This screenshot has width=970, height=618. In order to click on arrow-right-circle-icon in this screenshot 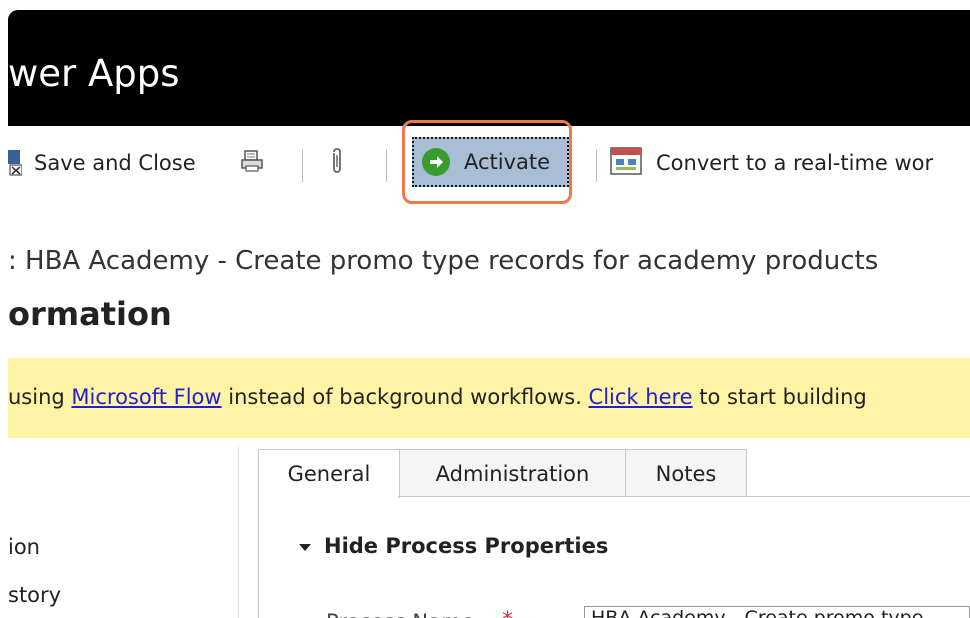, I will do `click(436, 162)`.